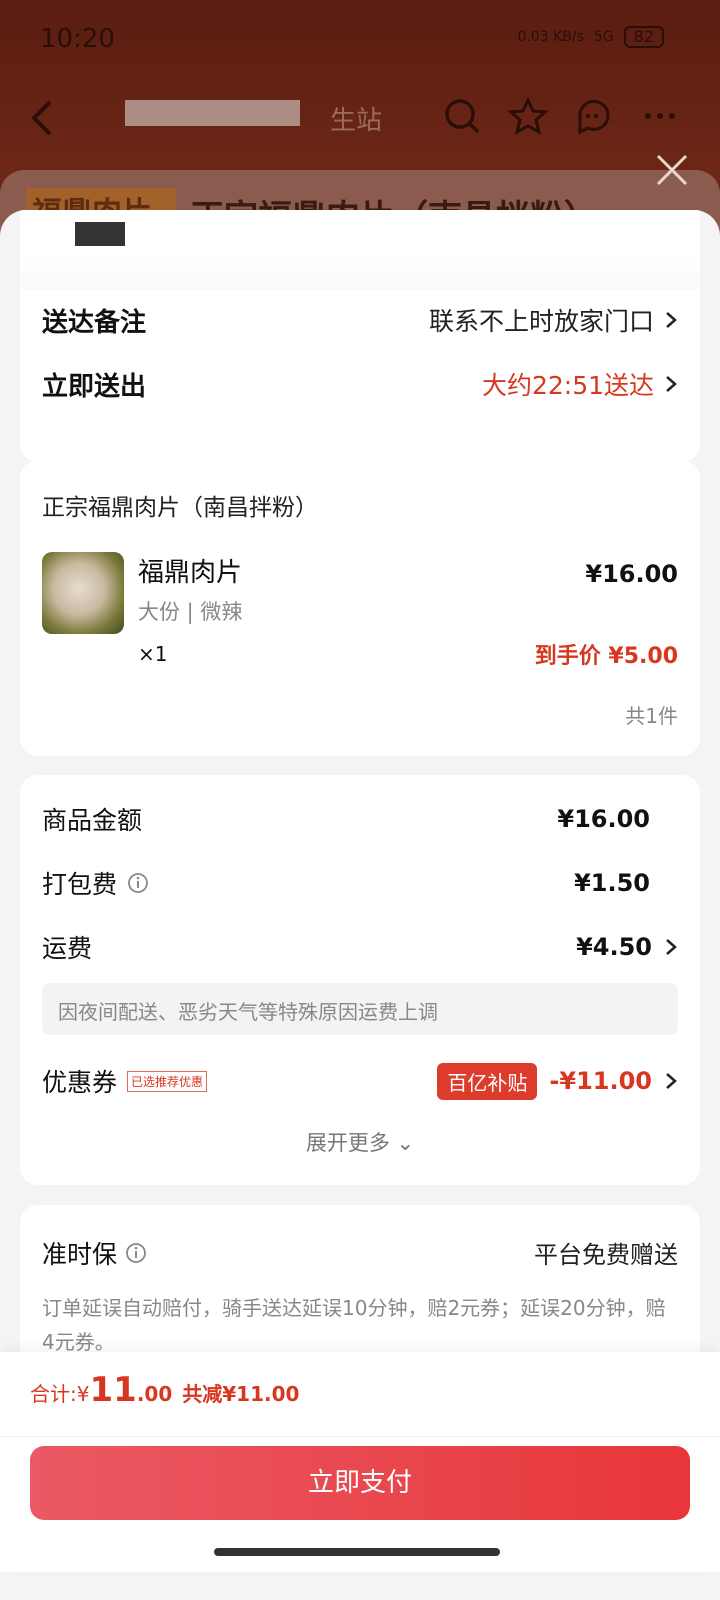 The image size is (720, 1600). I want to click on delivery-note-value: 联系不上时放家门口, so click(553, 320).